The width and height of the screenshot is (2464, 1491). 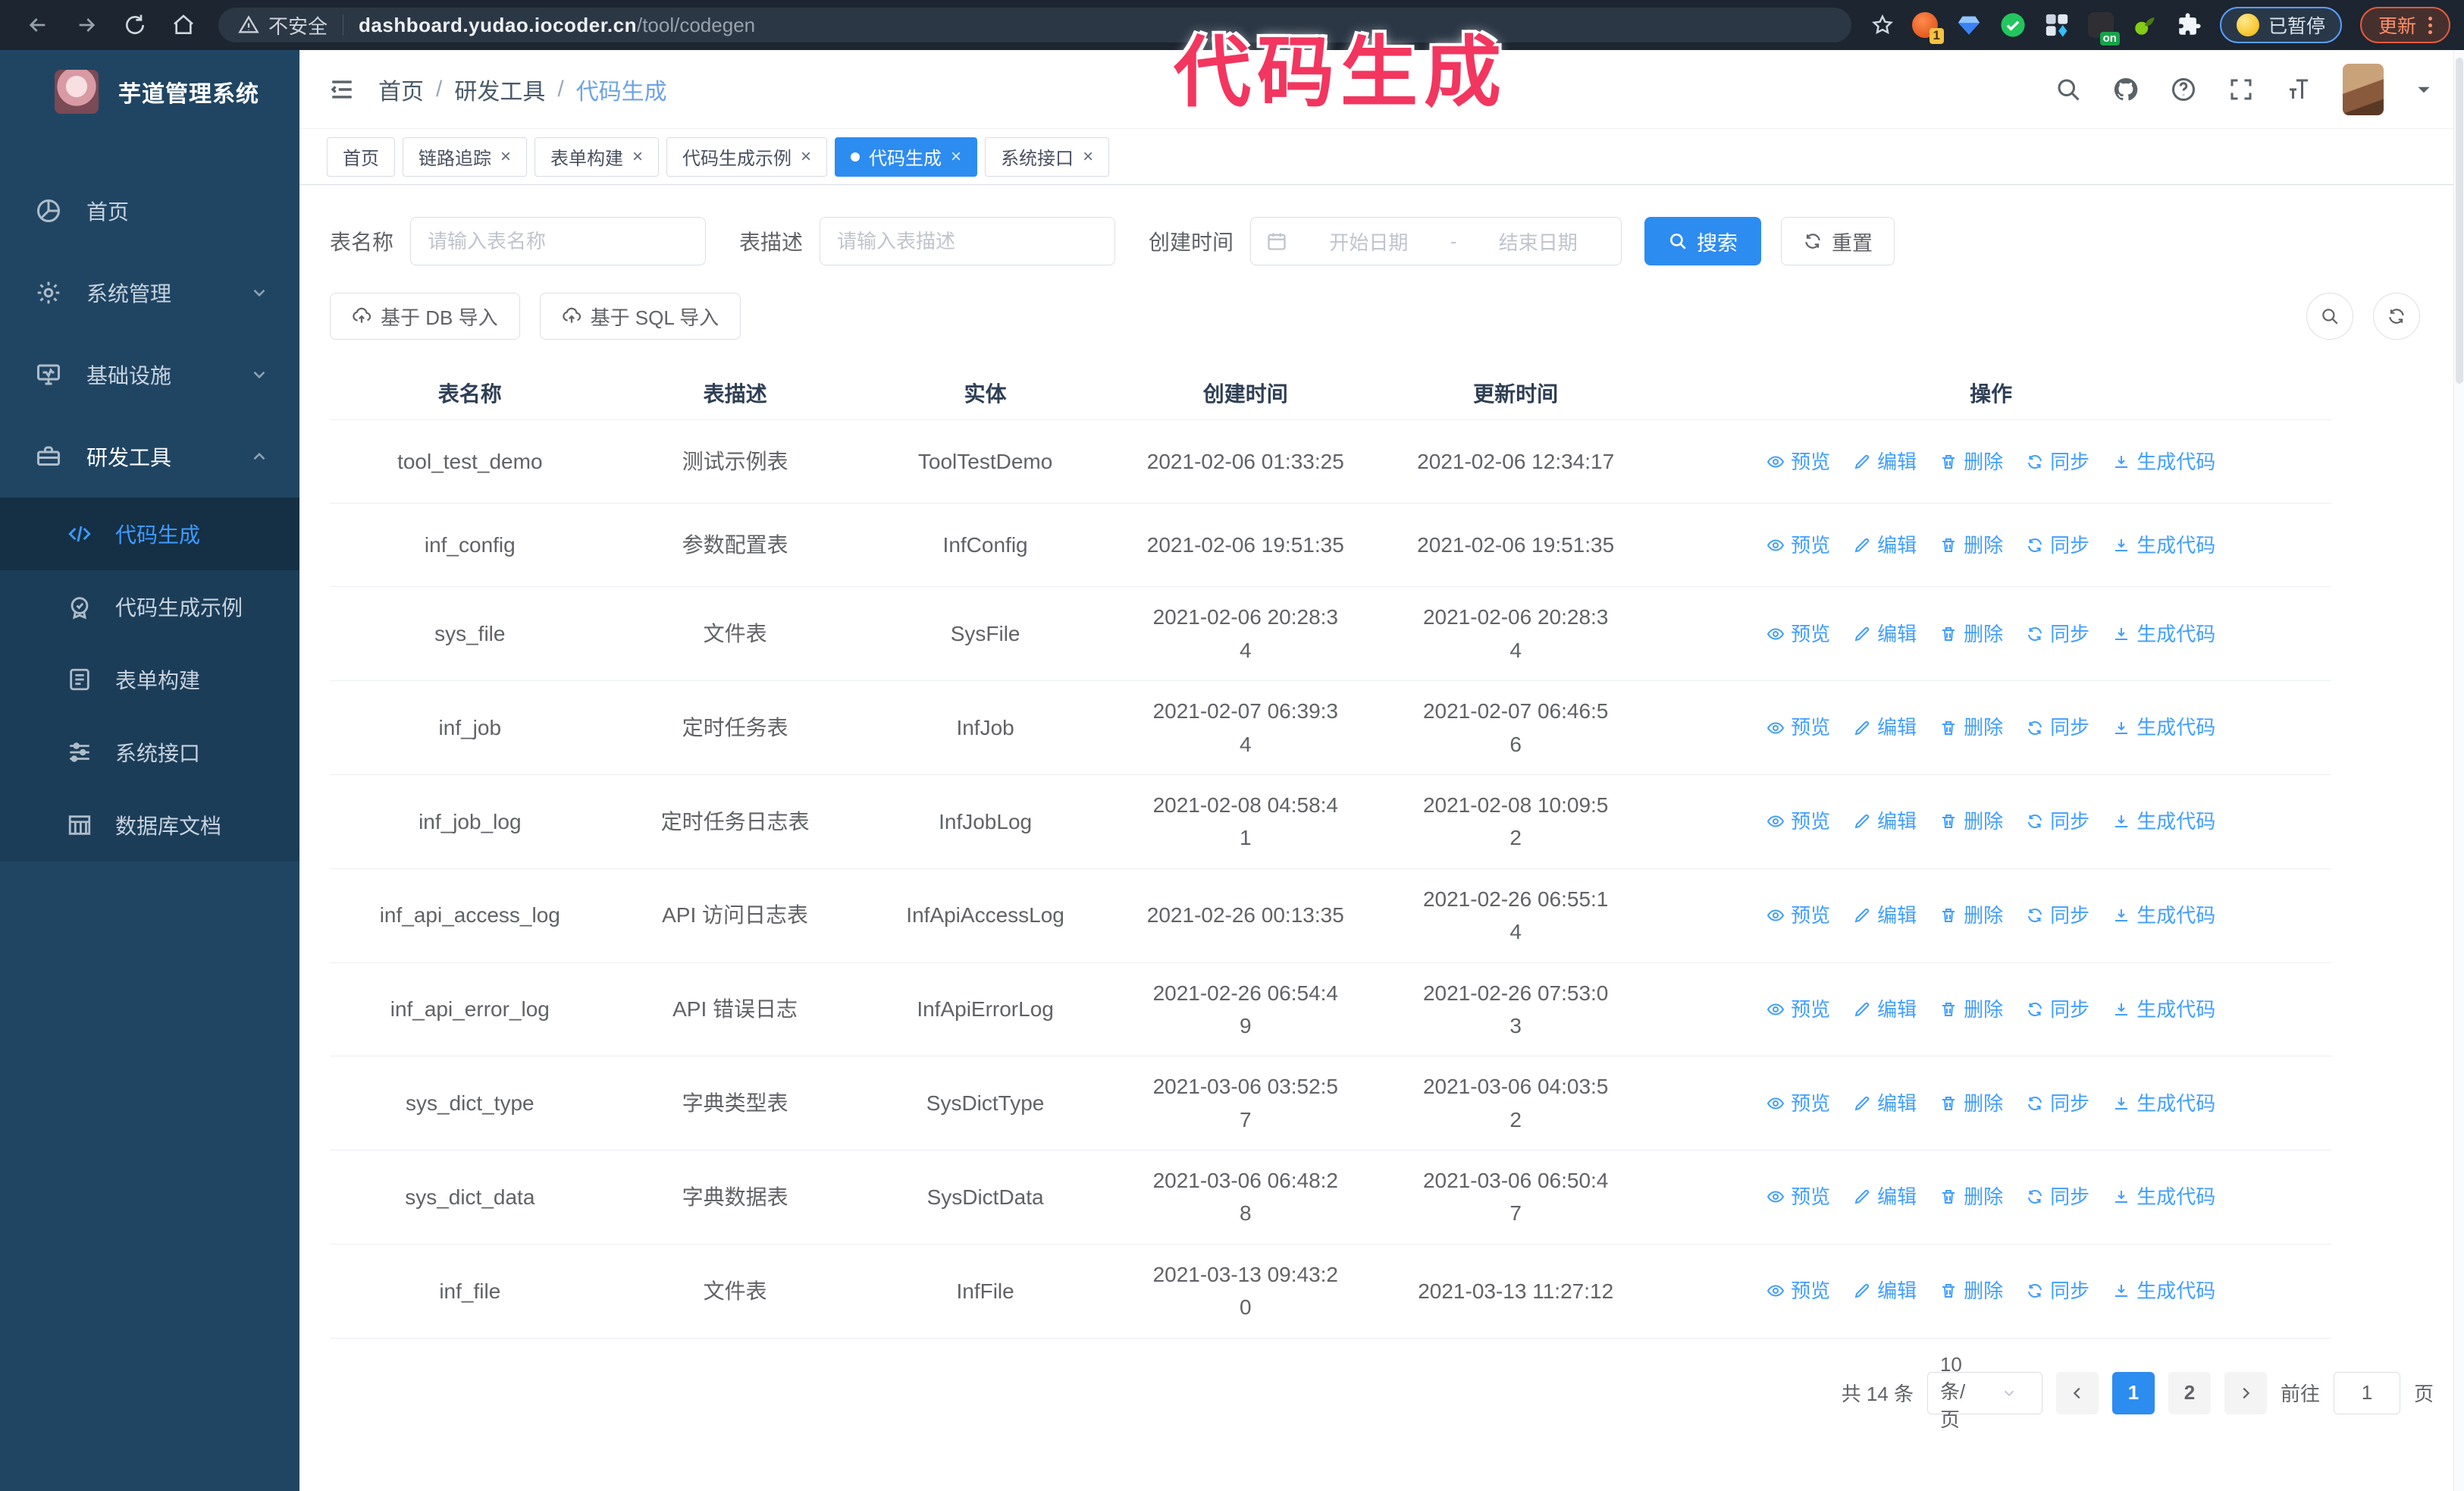 I want to click on table-desc-input, so click(x=968, y=241).